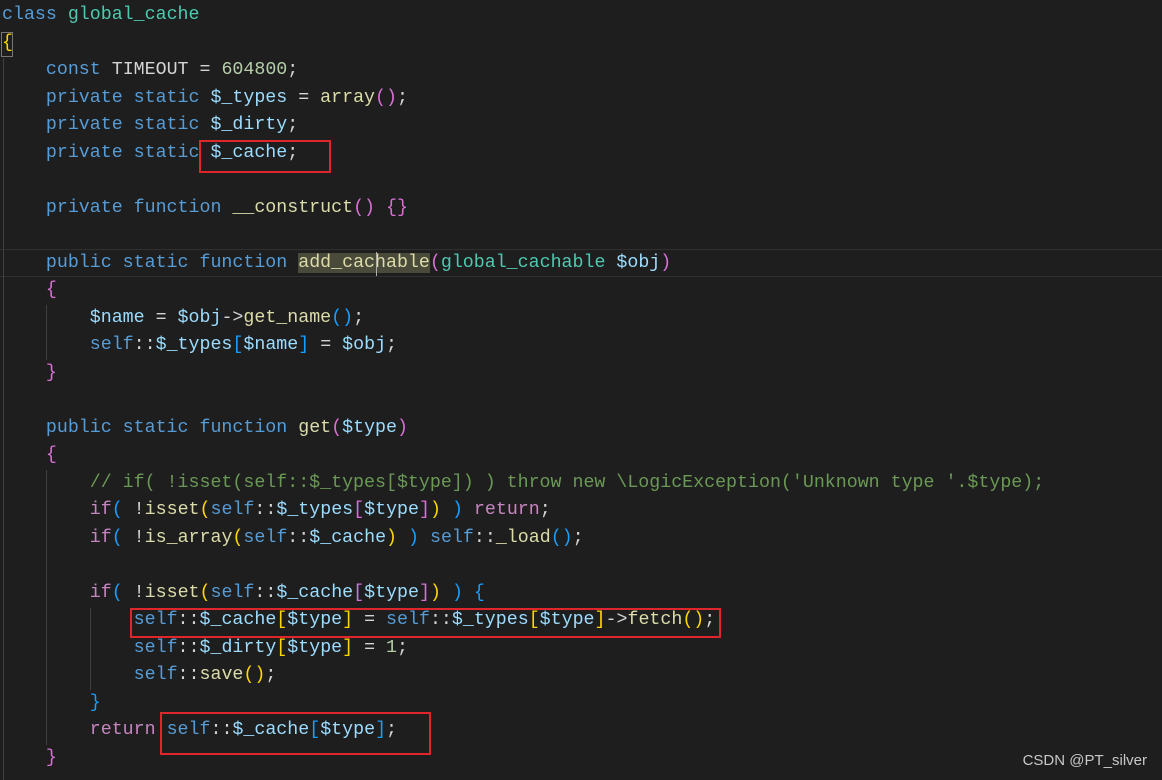 The width and height of the screenshot is (1162, 780). I want to click on code-token: {}, so click(397, 207).